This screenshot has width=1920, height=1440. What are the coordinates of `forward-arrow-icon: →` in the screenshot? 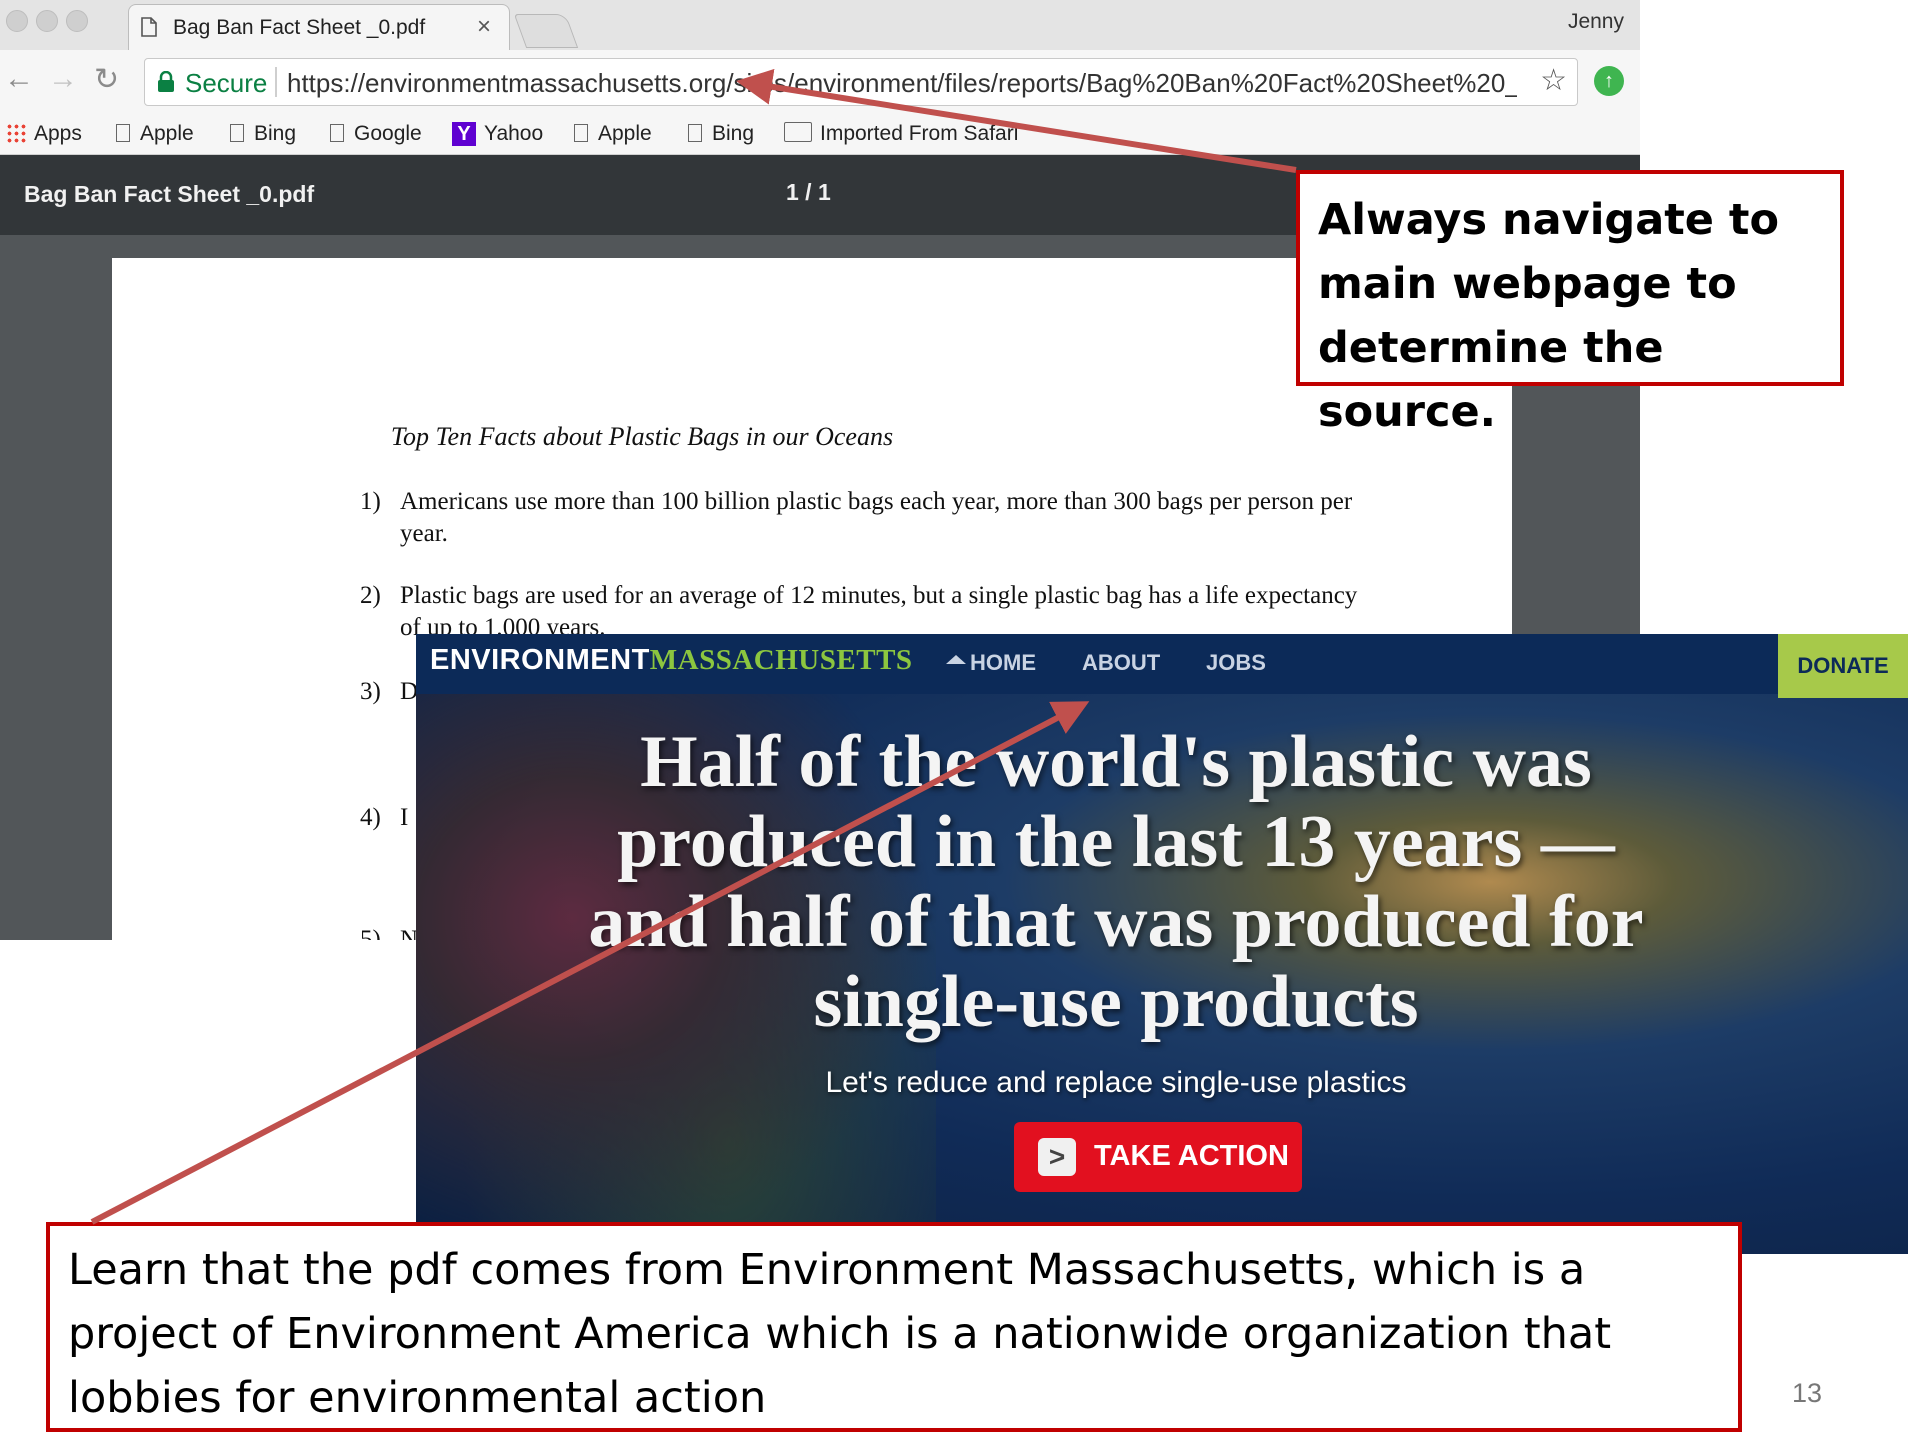 It's located at (63, 79).